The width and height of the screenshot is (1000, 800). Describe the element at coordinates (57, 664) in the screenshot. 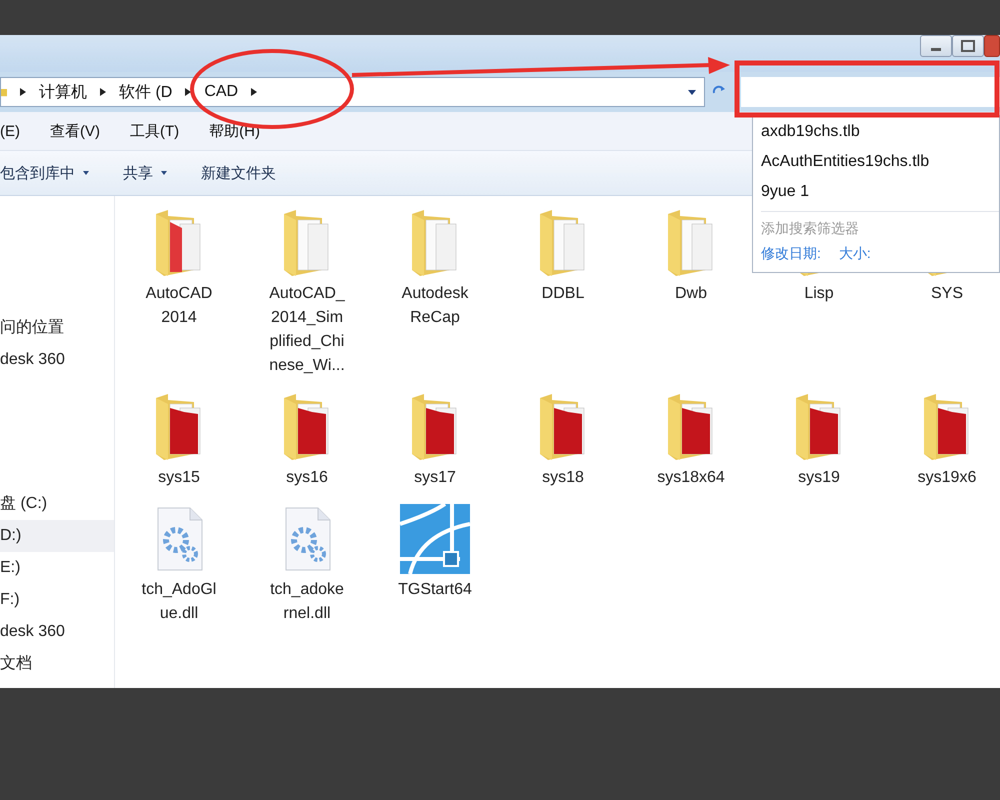

I see `nav-item: 文档` at that location.